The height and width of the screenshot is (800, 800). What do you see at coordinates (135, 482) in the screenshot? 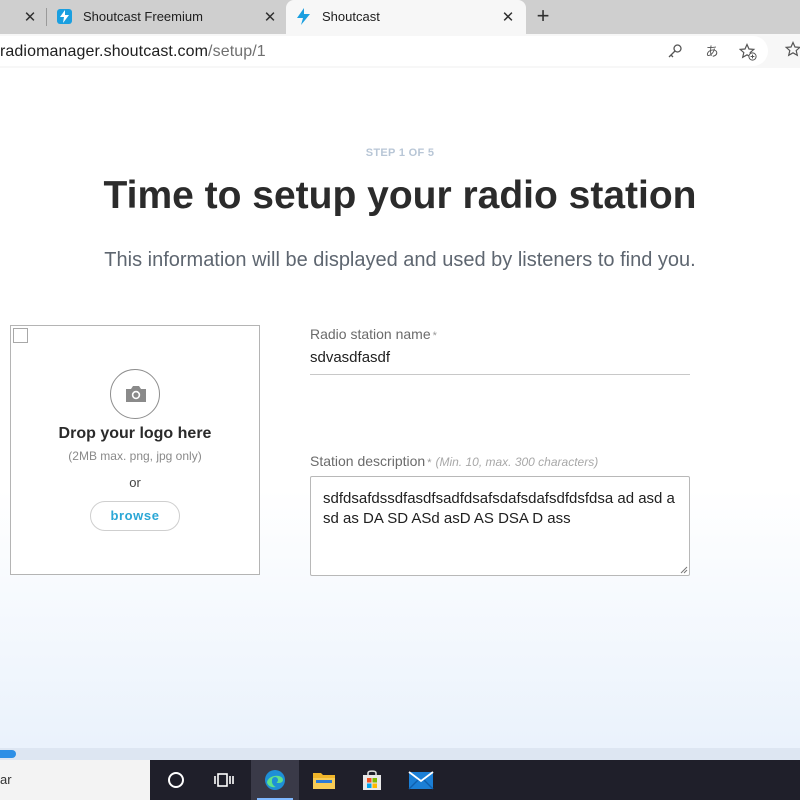
I see `or-separator: or` at bounding box center [135, 482].